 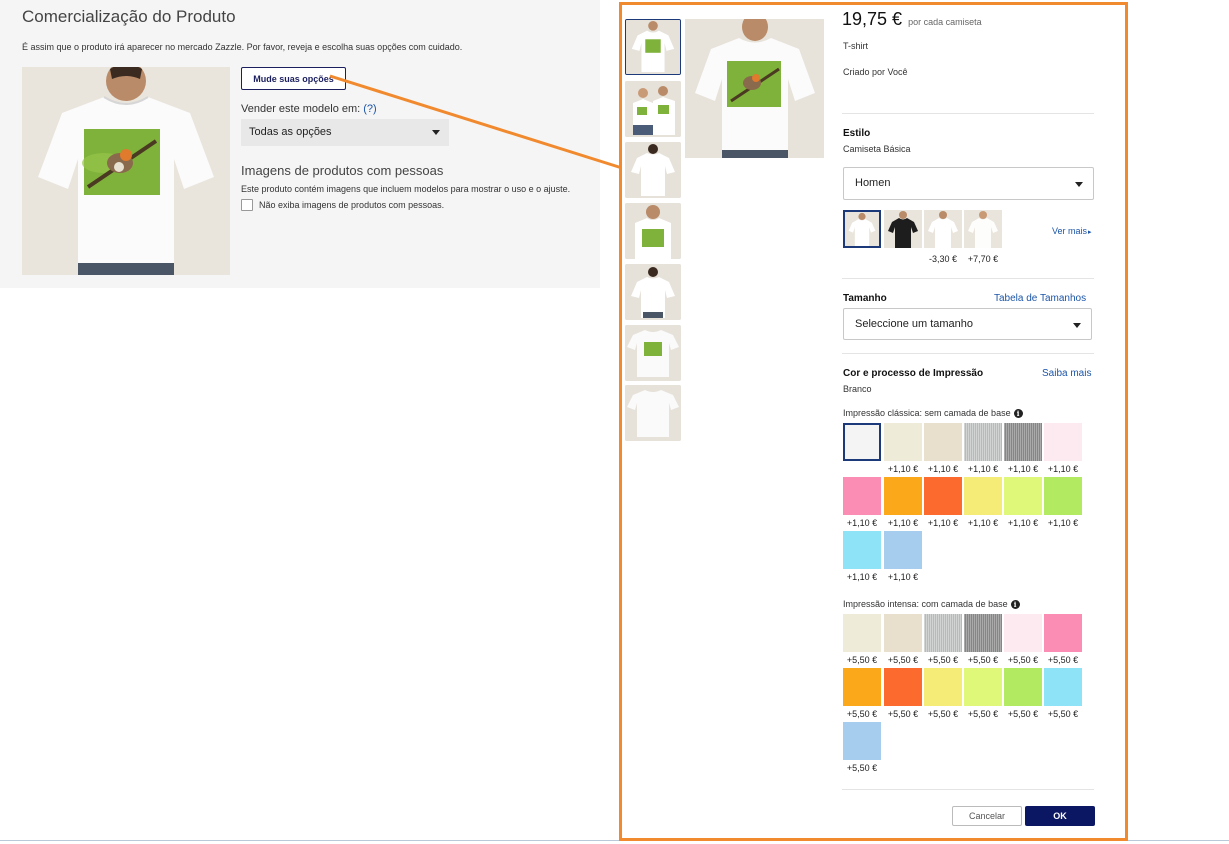 I want to click on hide-people-images-checkbox, so click(x=247, y=205).